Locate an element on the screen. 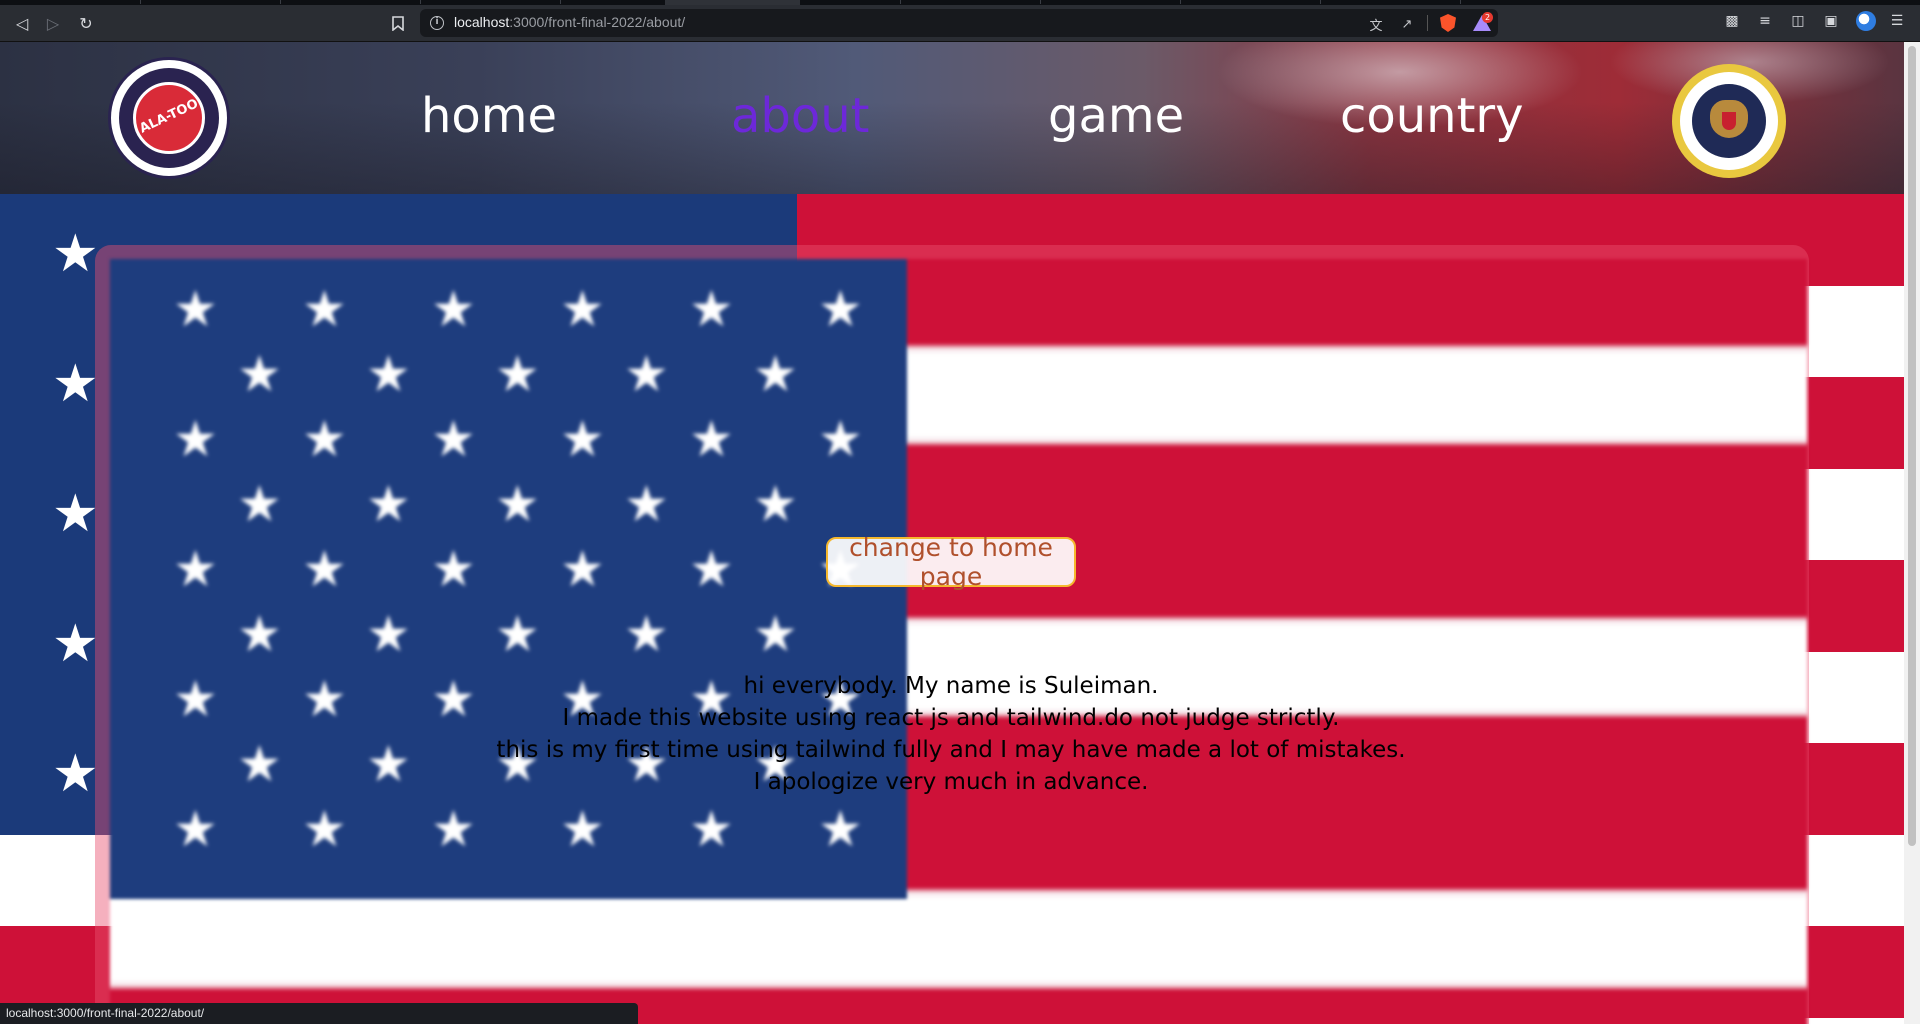 Image resolution: width=1920 pixels, height=1024 pixels. reload-button: ↻ is located at coordinates (86, 23).